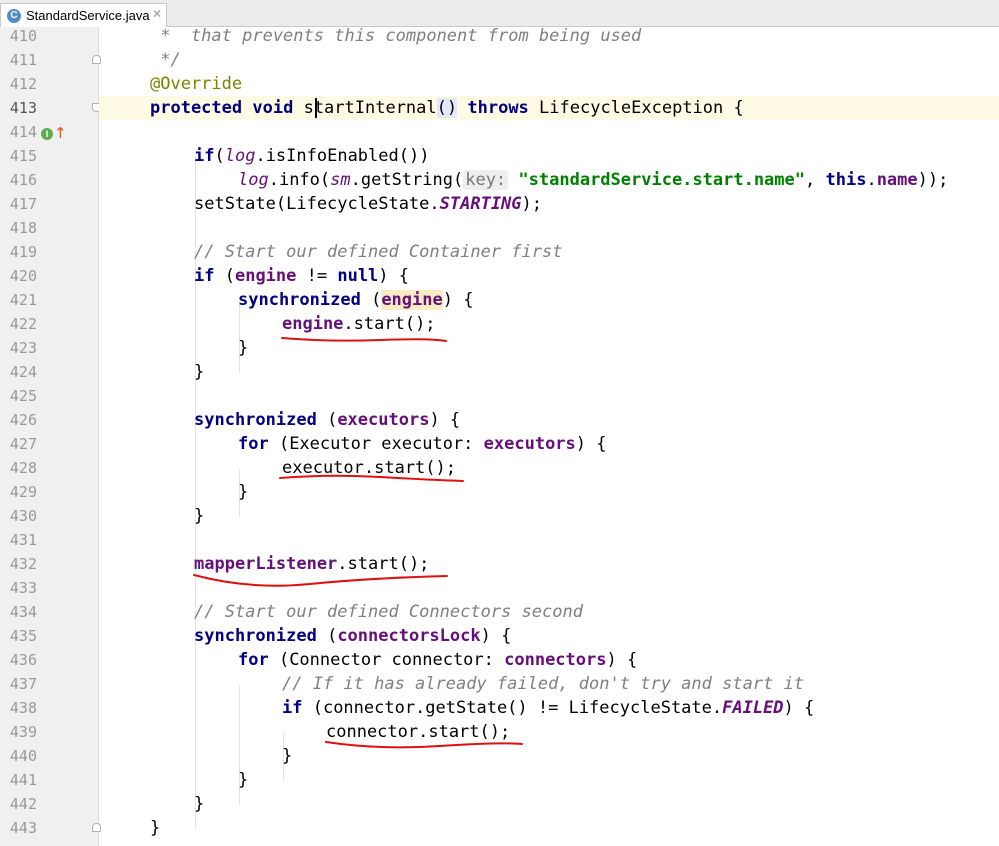 The image size is (999, 846). I want to click on code-line: synchronized (executors) {, so click(327, 420).